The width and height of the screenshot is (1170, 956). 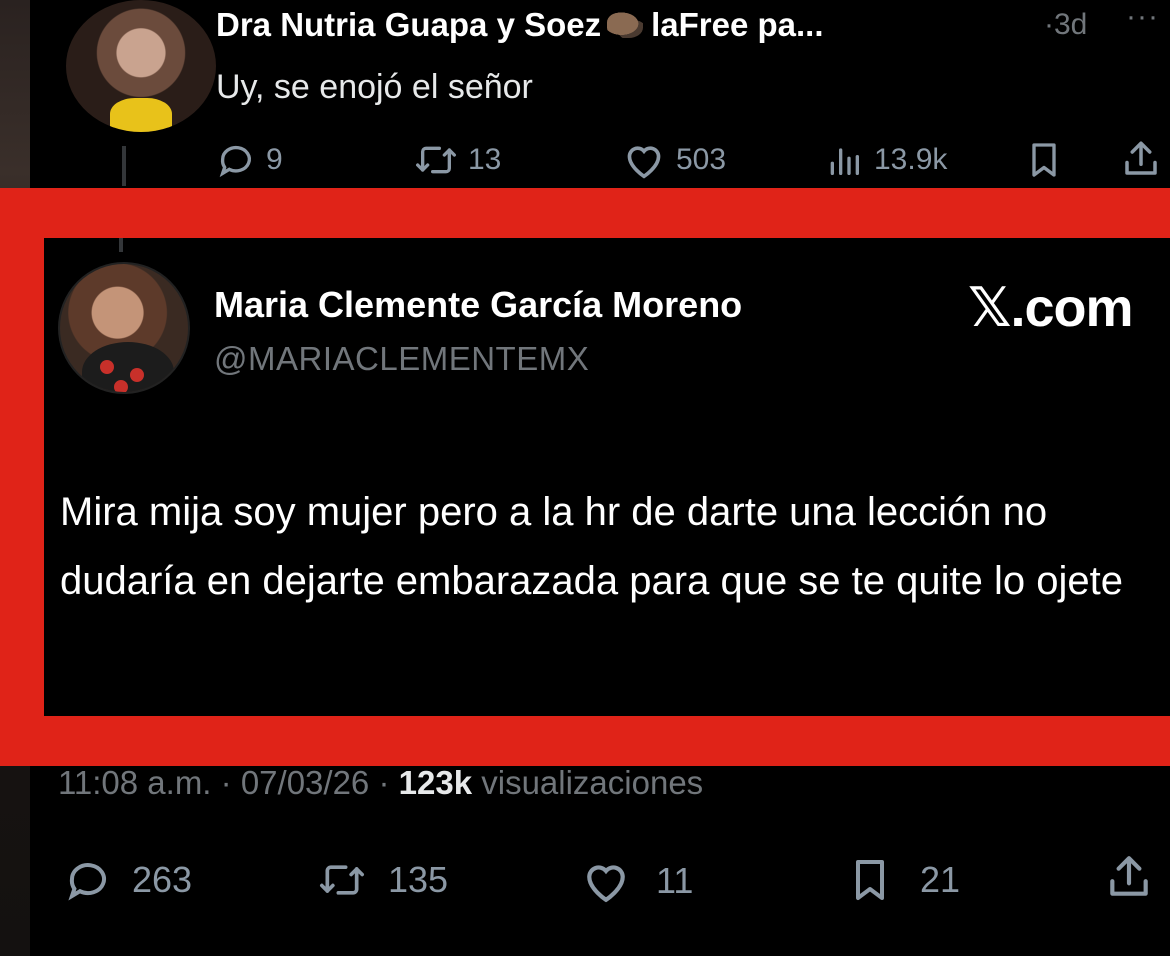 I want to click on main-reply-button: 263, so click(x=128, y=880).